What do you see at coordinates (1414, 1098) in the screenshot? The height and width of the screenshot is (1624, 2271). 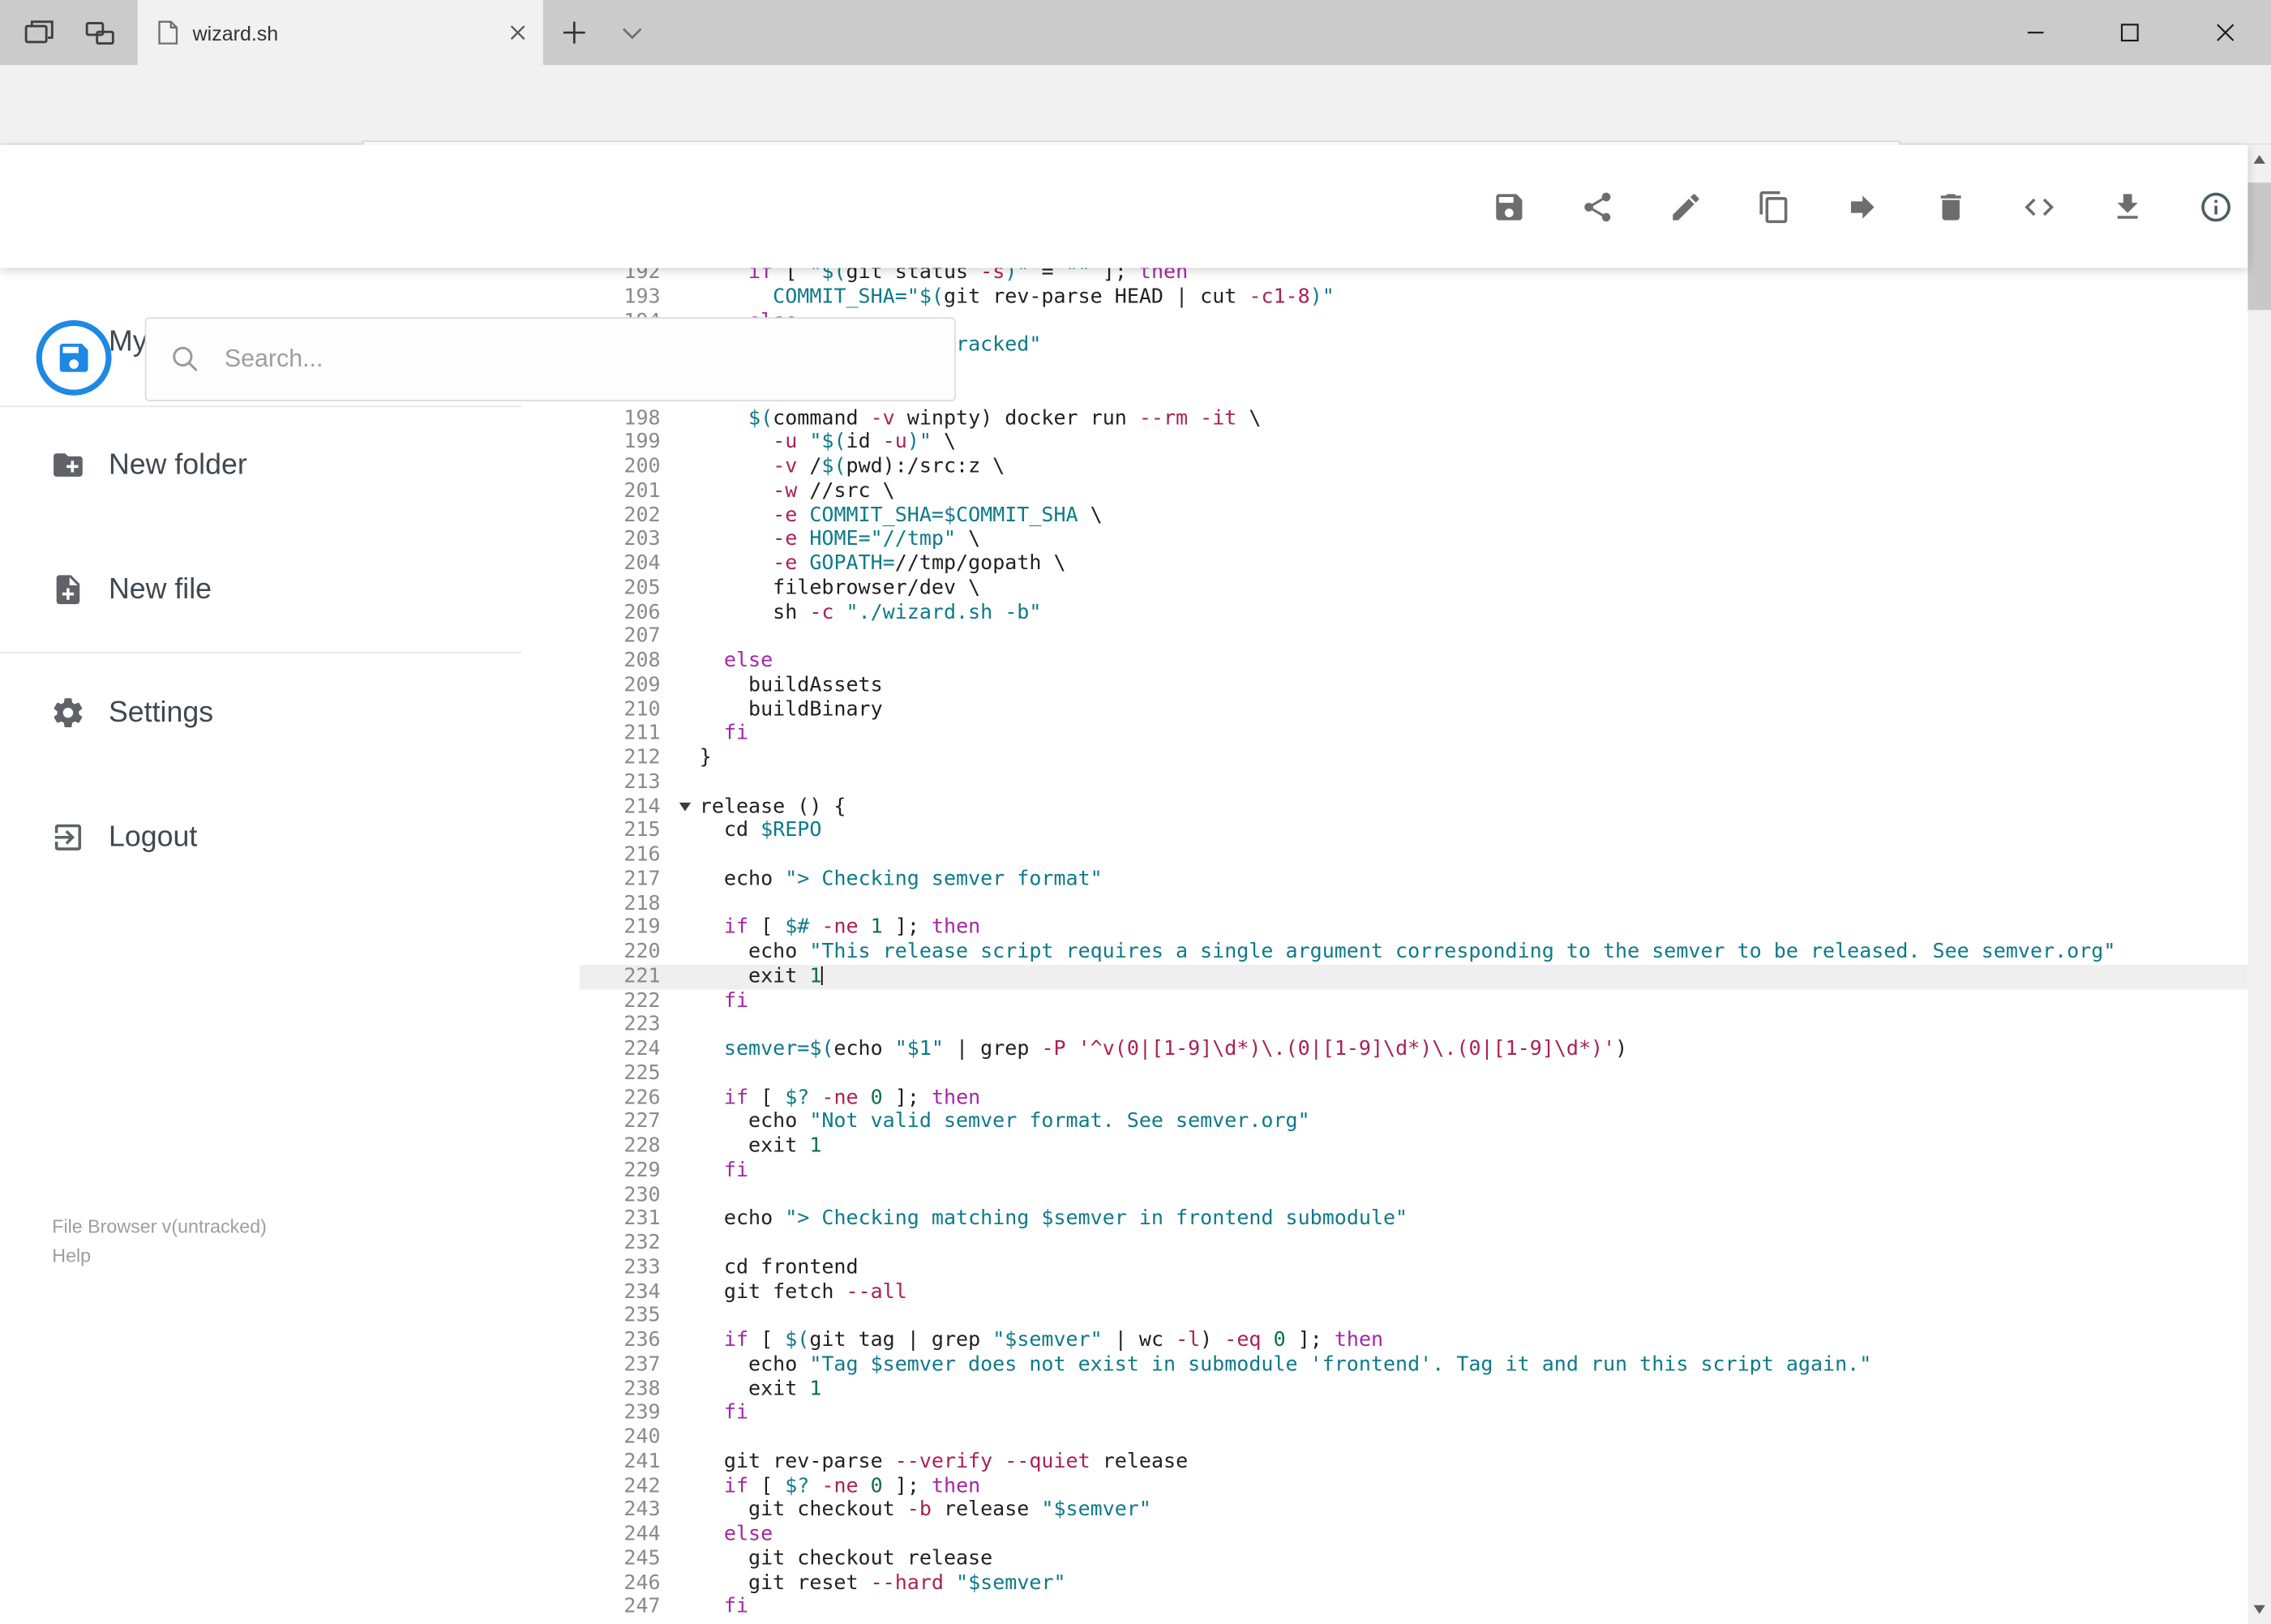 I see `code-line: 226 if [ $? -ne 0 ]; then` at bounding box center [1414, 1098].